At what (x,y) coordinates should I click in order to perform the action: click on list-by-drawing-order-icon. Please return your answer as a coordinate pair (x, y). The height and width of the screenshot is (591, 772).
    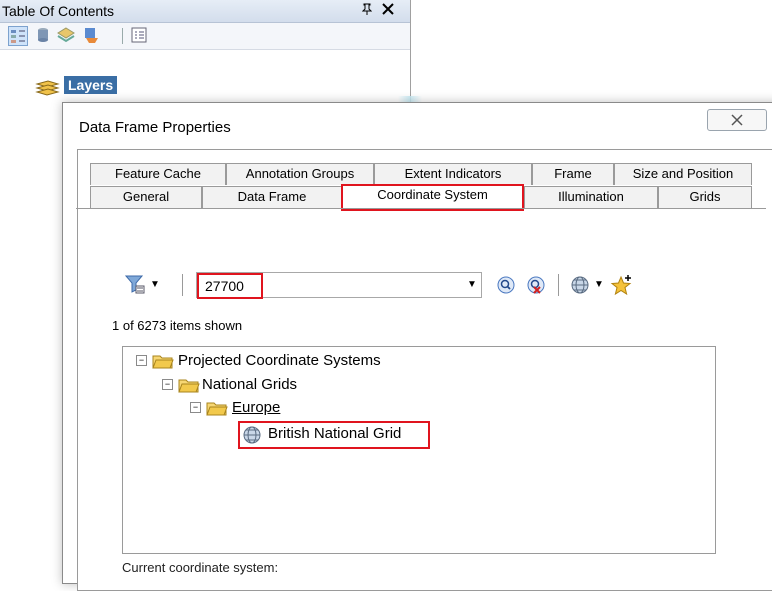
    Looking at the image, I should click on (18, 36).